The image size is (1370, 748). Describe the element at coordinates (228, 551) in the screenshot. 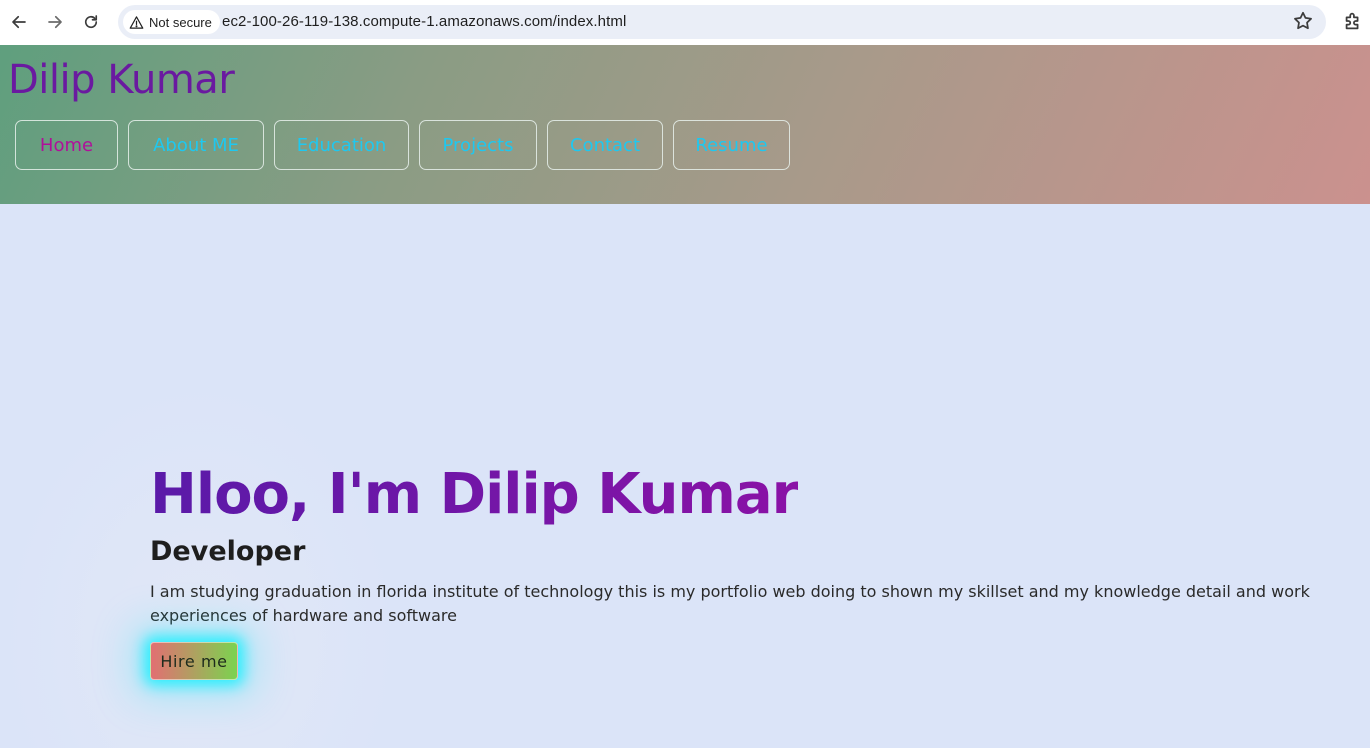

I see `hero-role: Developer` at that location.